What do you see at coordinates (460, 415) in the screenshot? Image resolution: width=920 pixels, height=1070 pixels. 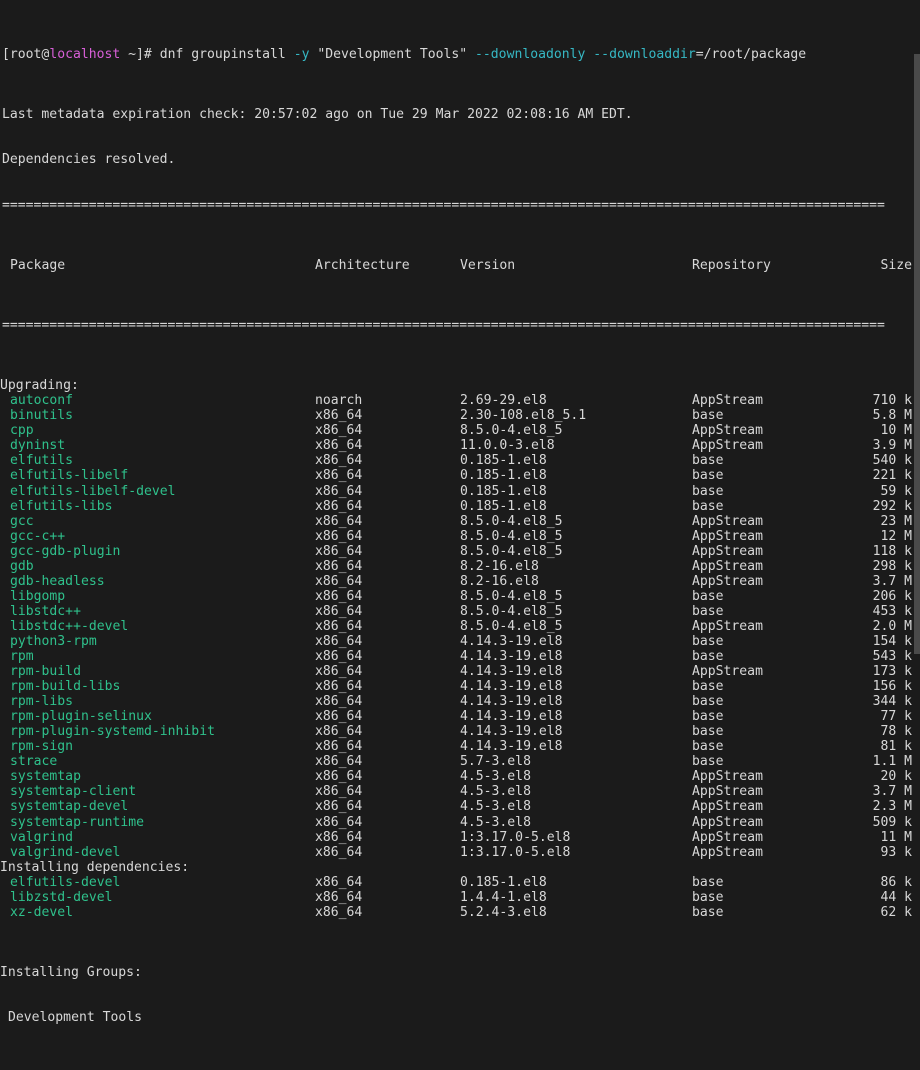 I see `table-row: binutils x86_64 2.30-108.el8_5.1 base 5.8 M` at bounding box center [460, 415].